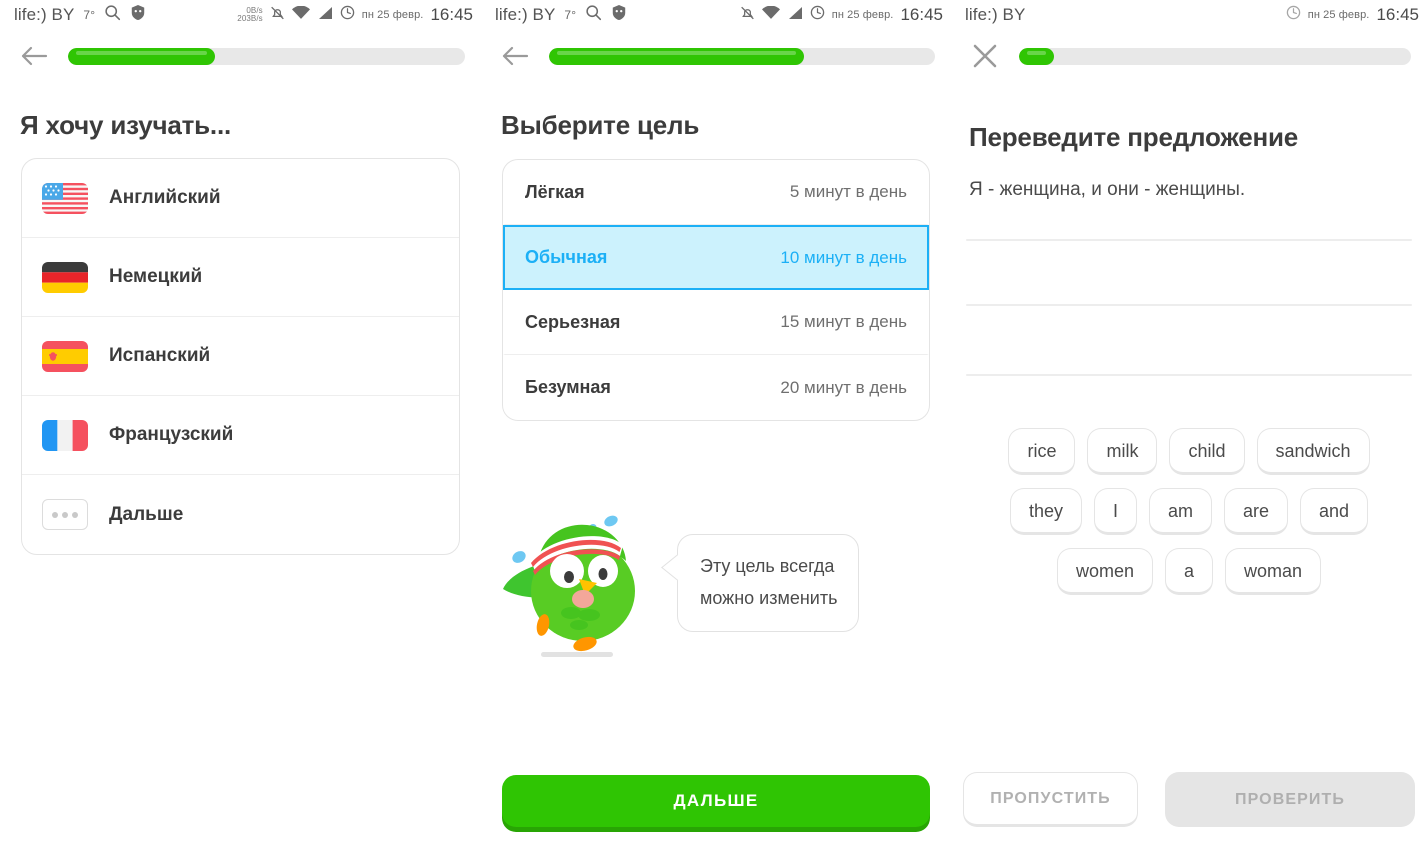  What do you see at coordinates (848, 191) in the screenshot?
I see `goal-time-label: 5 минут в день` at bounding box center [848, 191].